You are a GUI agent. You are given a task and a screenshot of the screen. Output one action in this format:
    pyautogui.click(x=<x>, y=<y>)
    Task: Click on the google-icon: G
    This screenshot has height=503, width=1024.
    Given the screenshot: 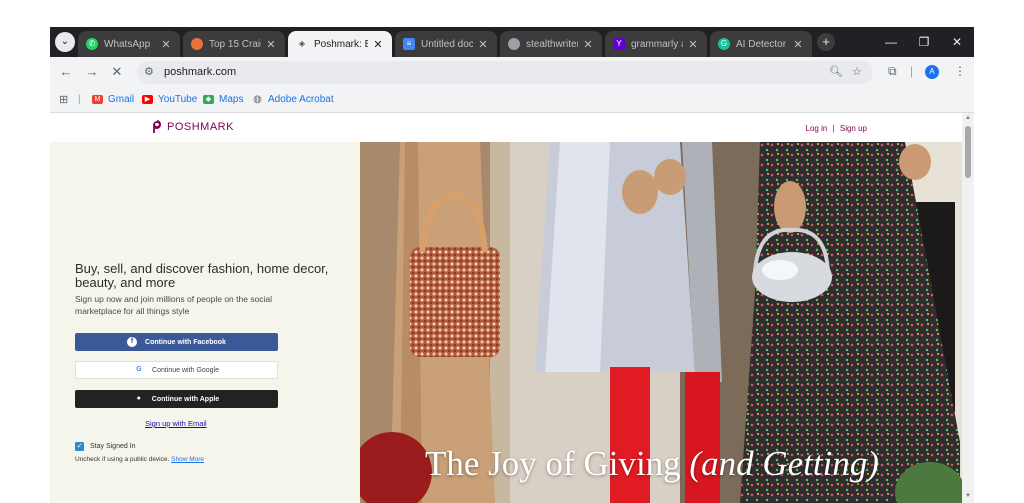 What is the action you would take?
    pyautogui.click(x=139, y=369)
    